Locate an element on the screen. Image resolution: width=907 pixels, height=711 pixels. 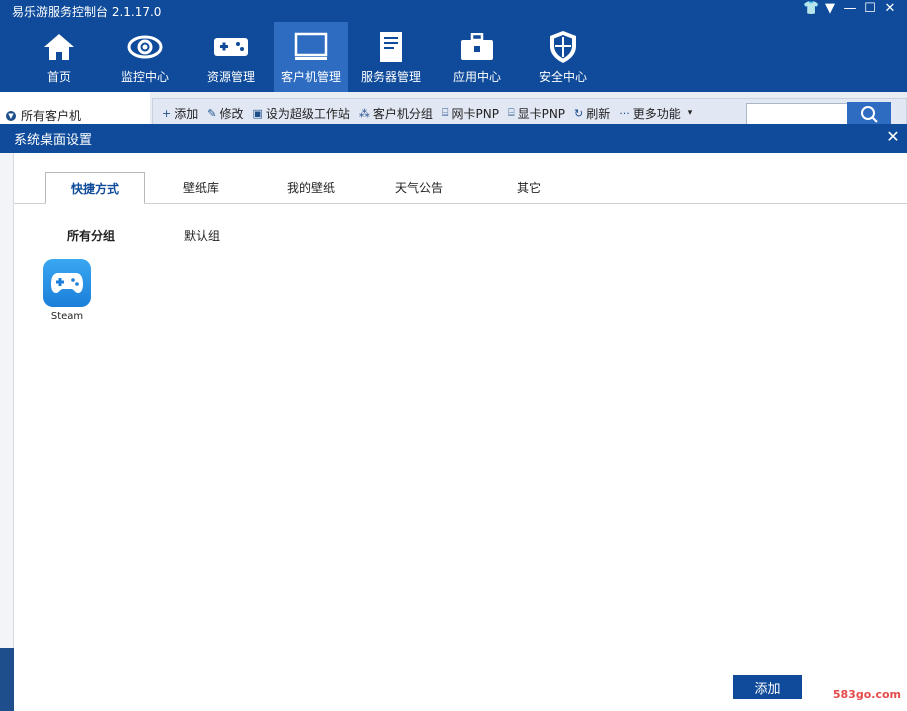
nic-icon: ⌸ is located at coordinates (445, 112).